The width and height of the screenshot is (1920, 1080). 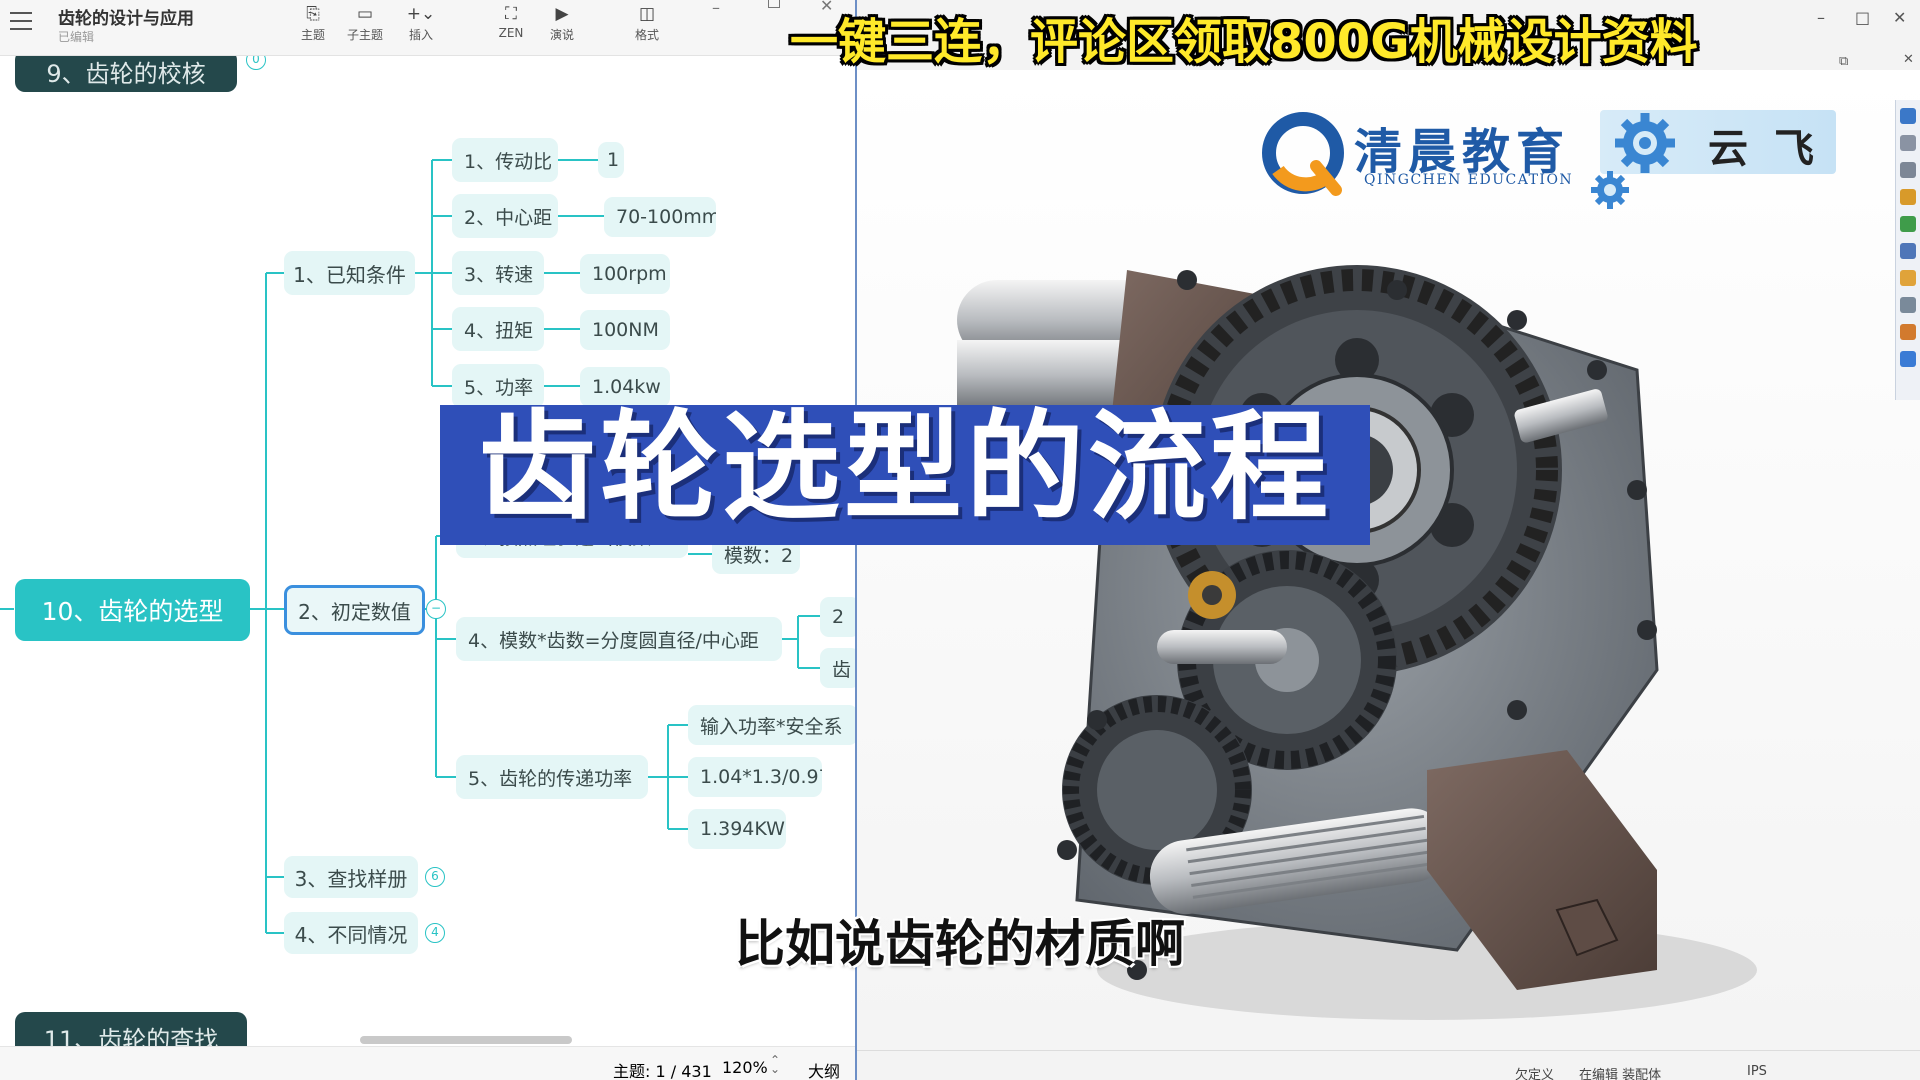 What do you see at coordinates (1908, 332) in the screenshot?
I see `custom-icon` at bounding box center [1908, 332].